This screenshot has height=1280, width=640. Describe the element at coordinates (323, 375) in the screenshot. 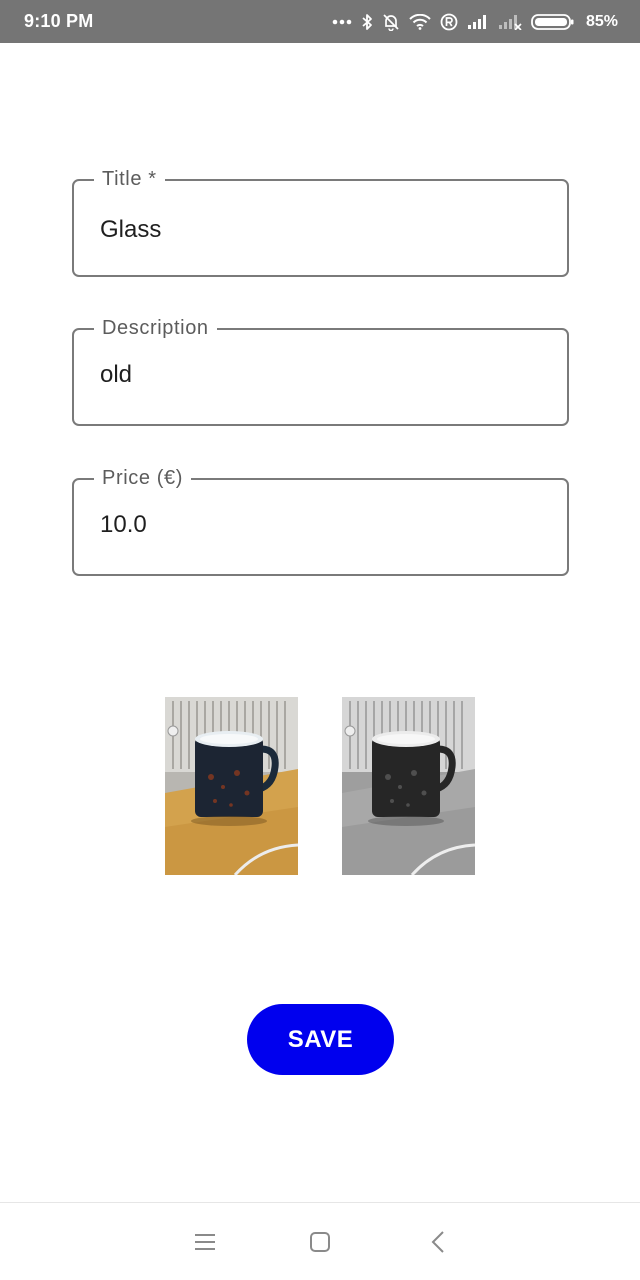

I see `description-input: old` at that location.